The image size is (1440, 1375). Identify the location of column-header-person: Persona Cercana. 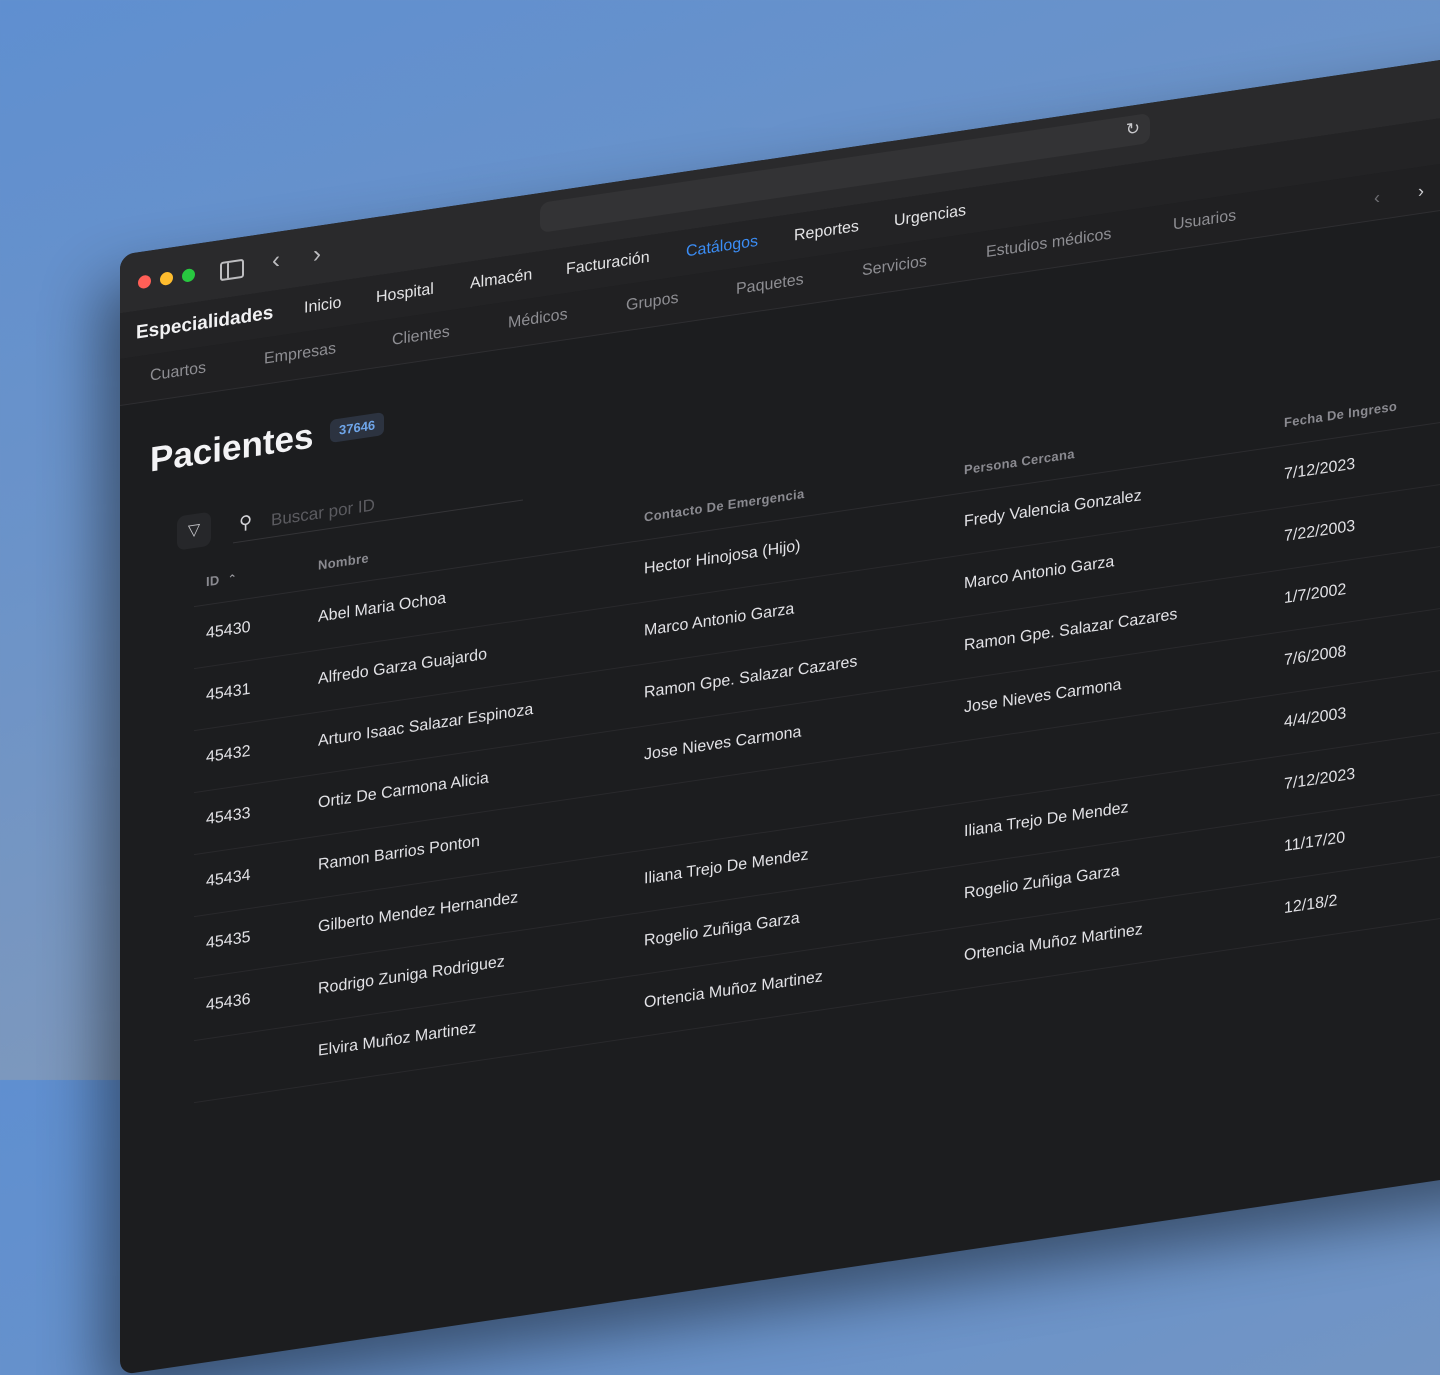
(1019, 461).